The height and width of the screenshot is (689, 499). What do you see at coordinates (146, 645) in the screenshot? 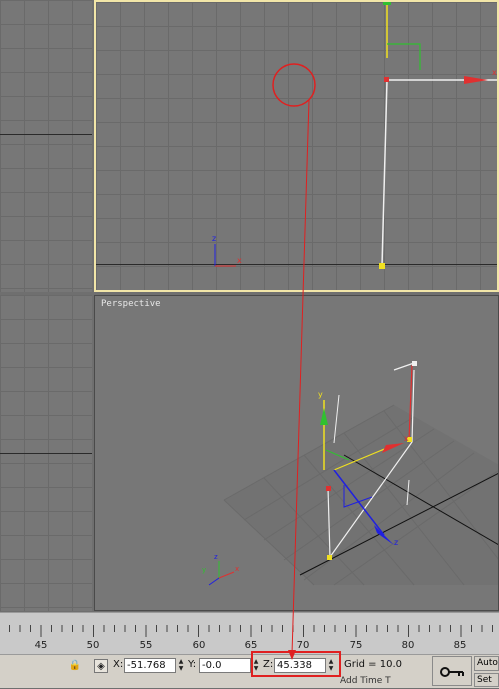
I see `ruler-tick-label: 55` at bounding box center [146, 645].